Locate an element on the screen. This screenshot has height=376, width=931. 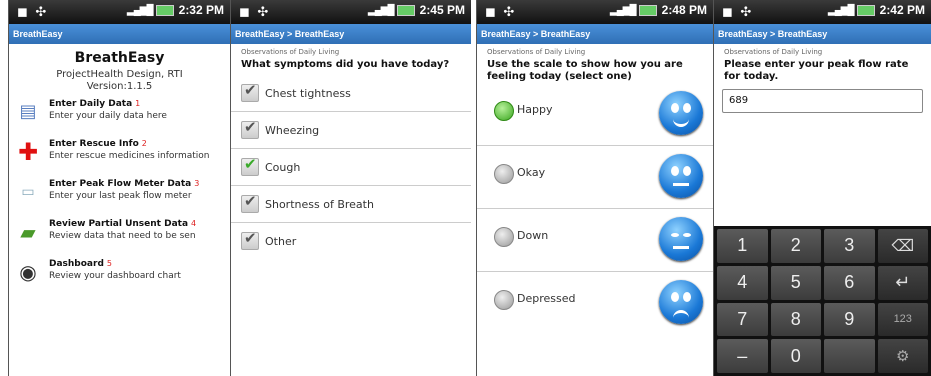
key-0: 0 is located at coordinates (795, 356).